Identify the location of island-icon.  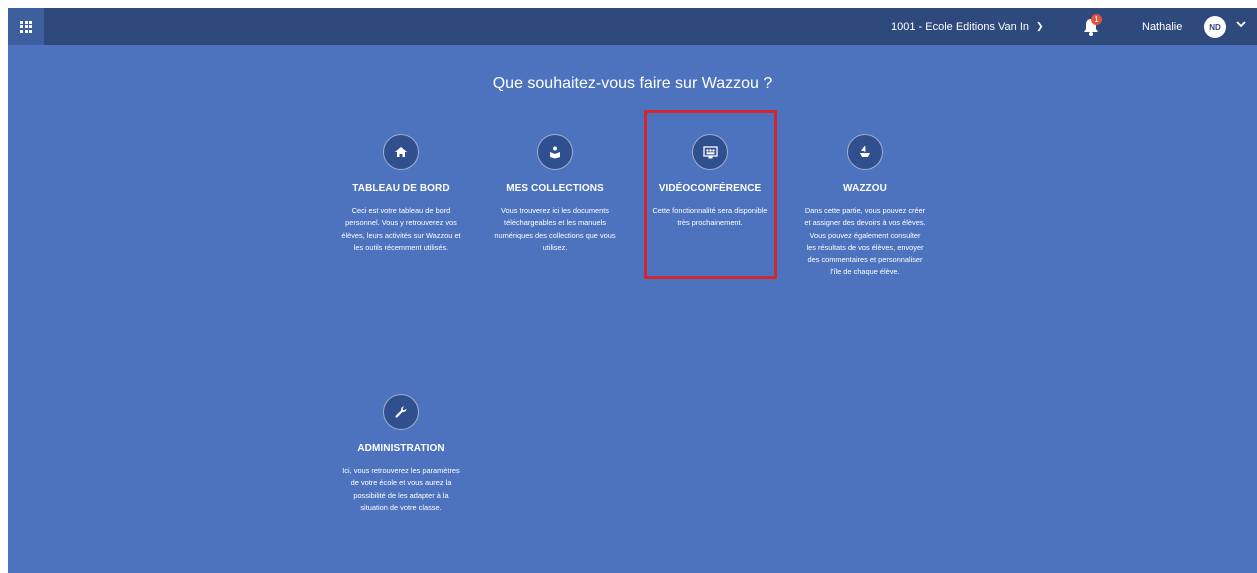
(865, 152).